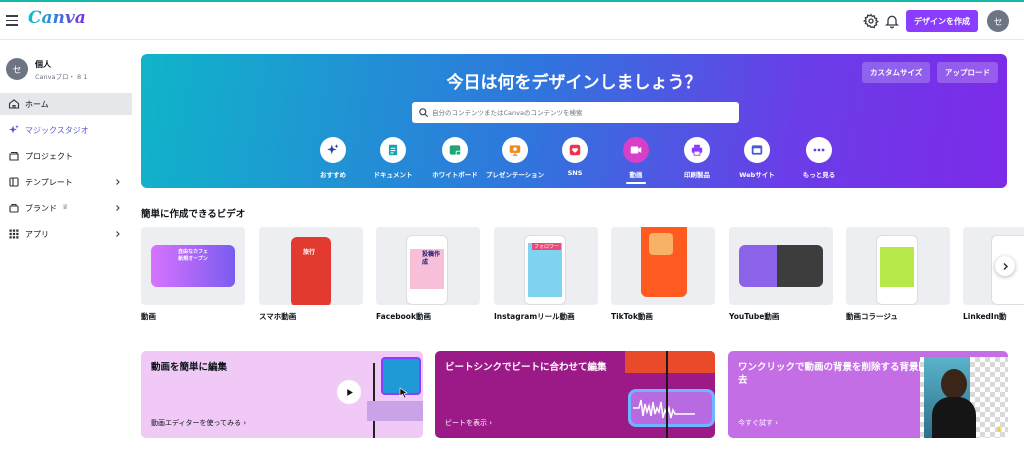 Image resolution: width=1024 pixels, height=459 pixels. I want to click on video-card-label: スマホ動画, so click(278, 316).